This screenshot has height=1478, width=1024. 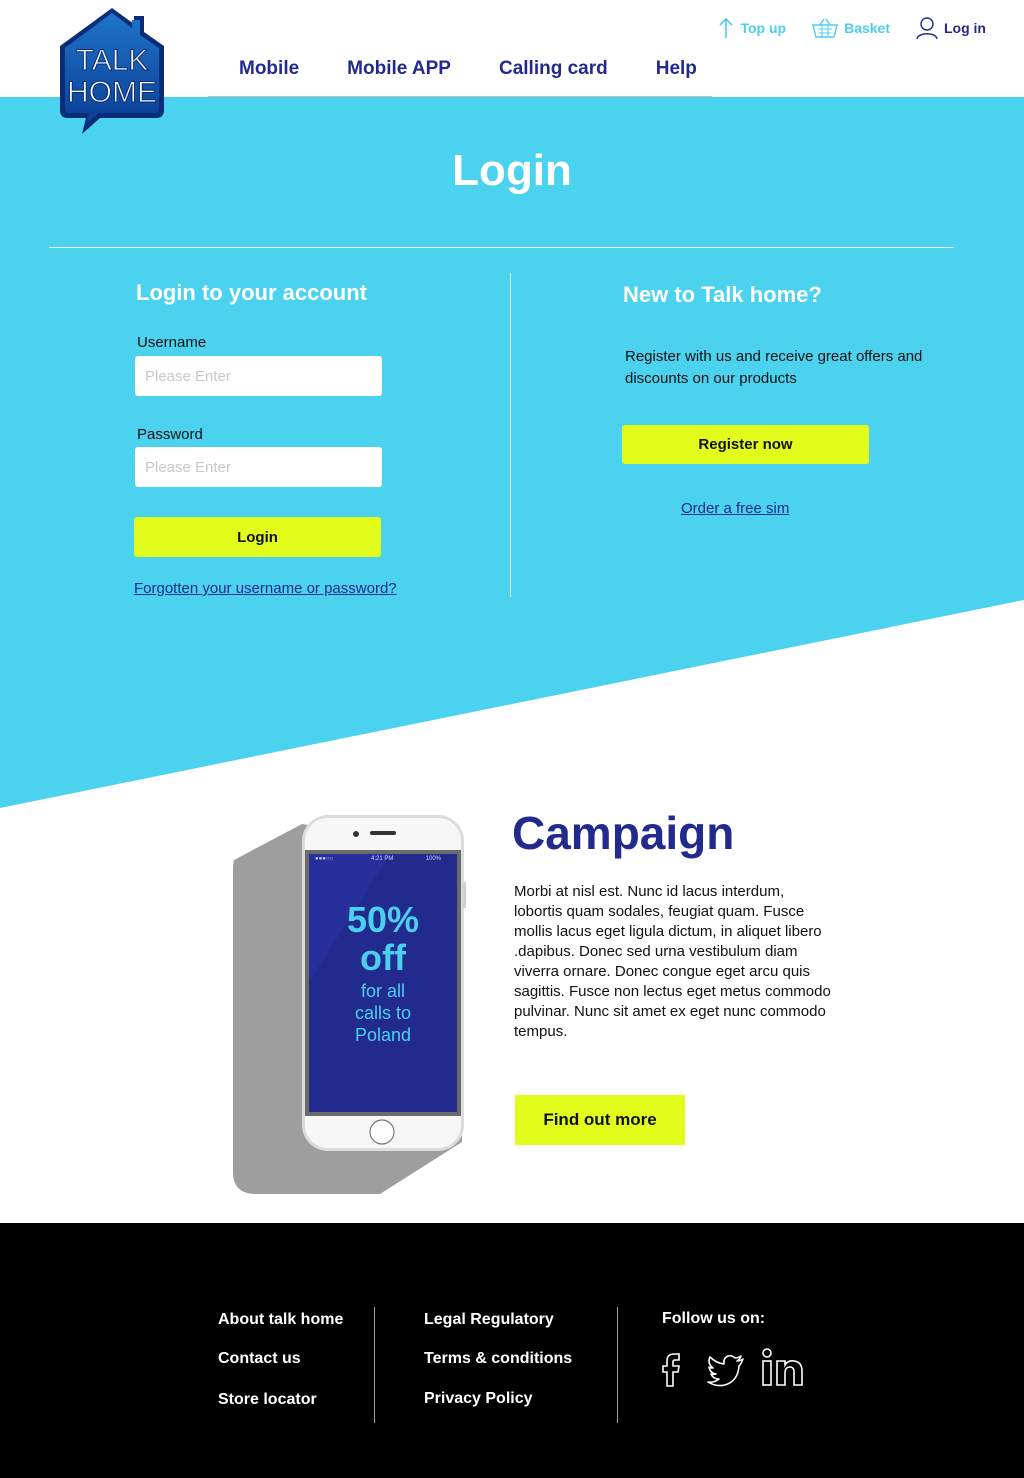 I want to click on top-utility-bar: Top up Basket Log in, so click(x=852, y=28).